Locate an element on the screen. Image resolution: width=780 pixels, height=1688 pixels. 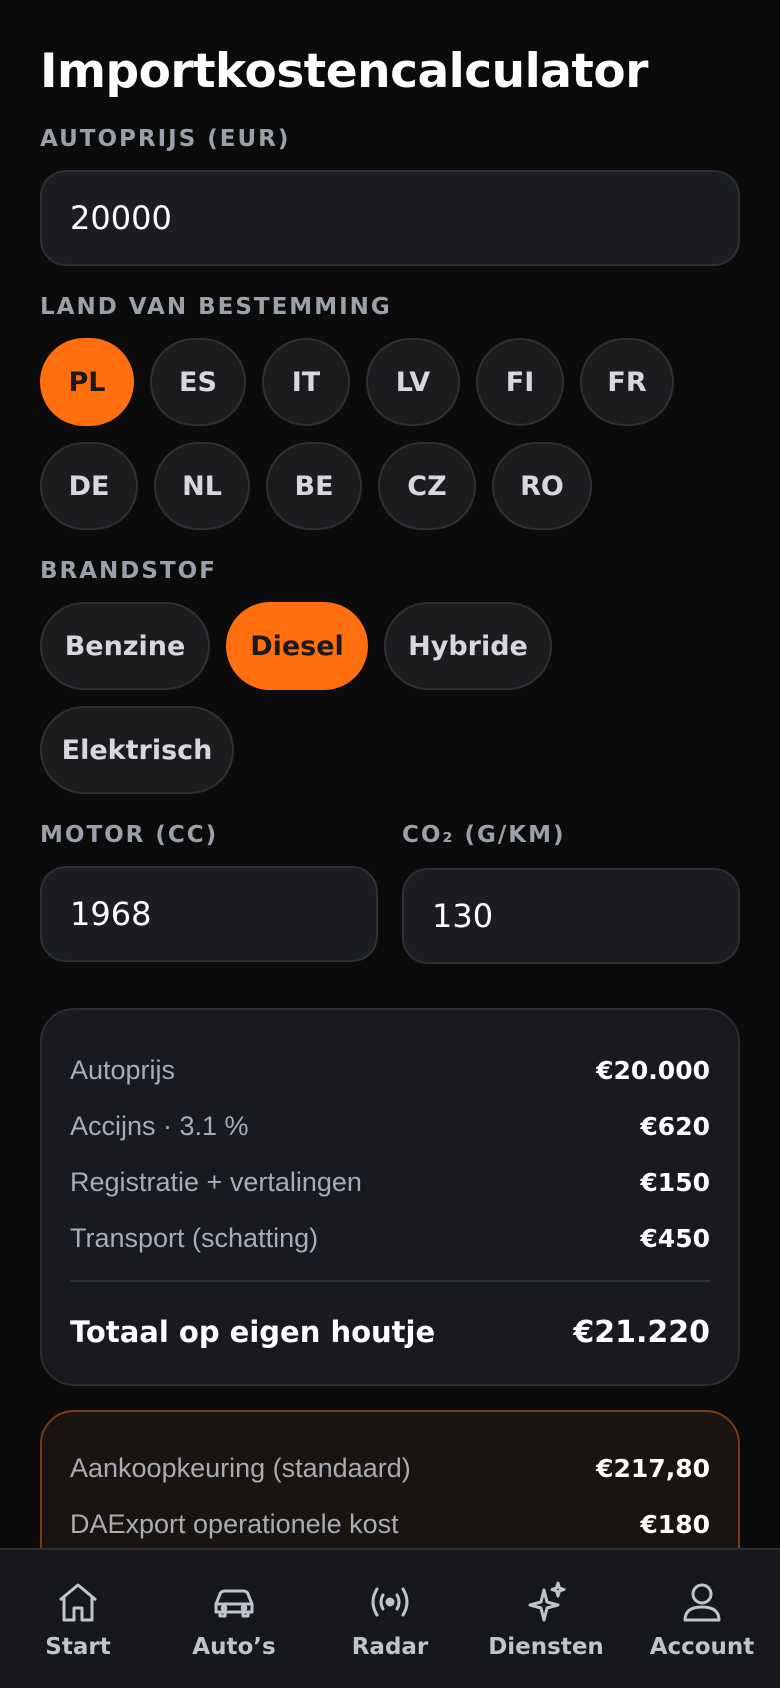
country-chip-ro: RO is located at coordinates (542, 486).